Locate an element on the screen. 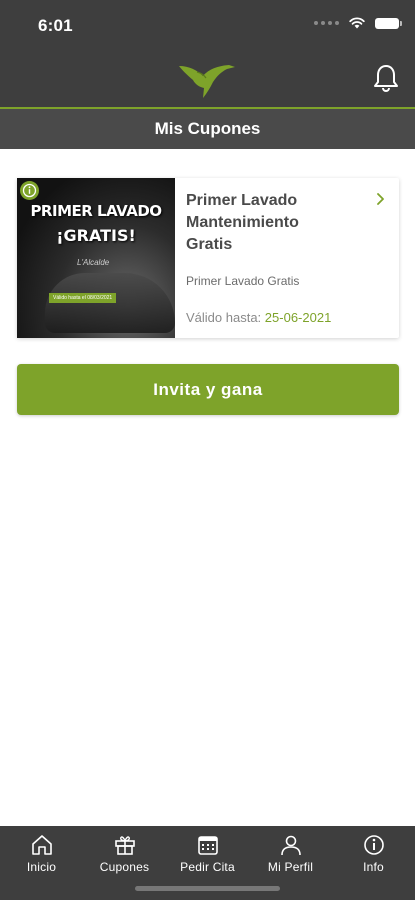  tab-info: Info is located at coordinates (373, 863).